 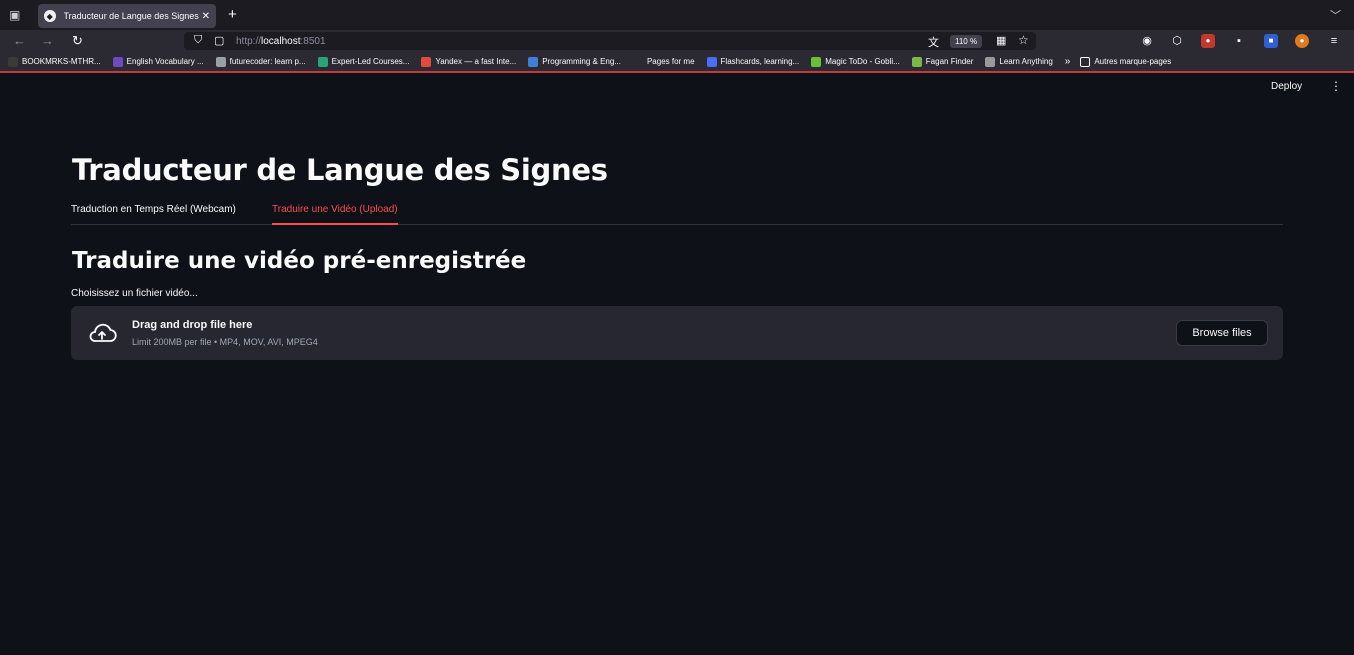 What do you see at coordinates (1208, 41) in the screenshot?
I see `extension-badge-icon: ●` at bounding box center [1208, 41].